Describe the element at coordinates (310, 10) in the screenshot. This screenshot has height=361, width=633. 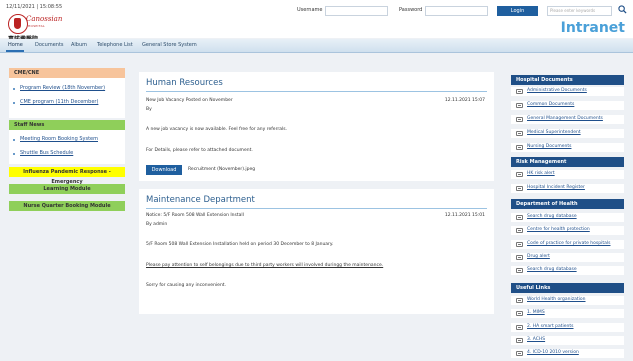
I see `username-label: Username` at that location.